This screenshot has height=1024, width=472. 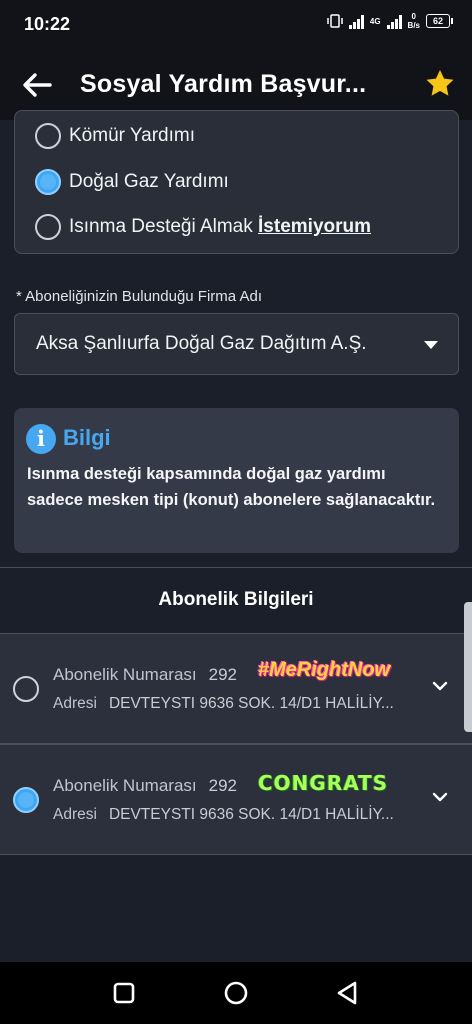 I want to click on info-title: Bilgi, so click(x=87, y=437).